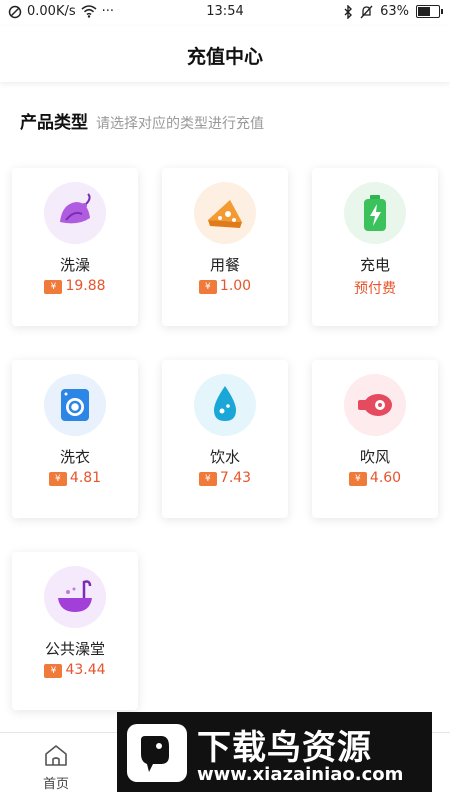 This screenshot has width=450, height=801. I want to click on product-name: 洗澡, so click(74, 265).